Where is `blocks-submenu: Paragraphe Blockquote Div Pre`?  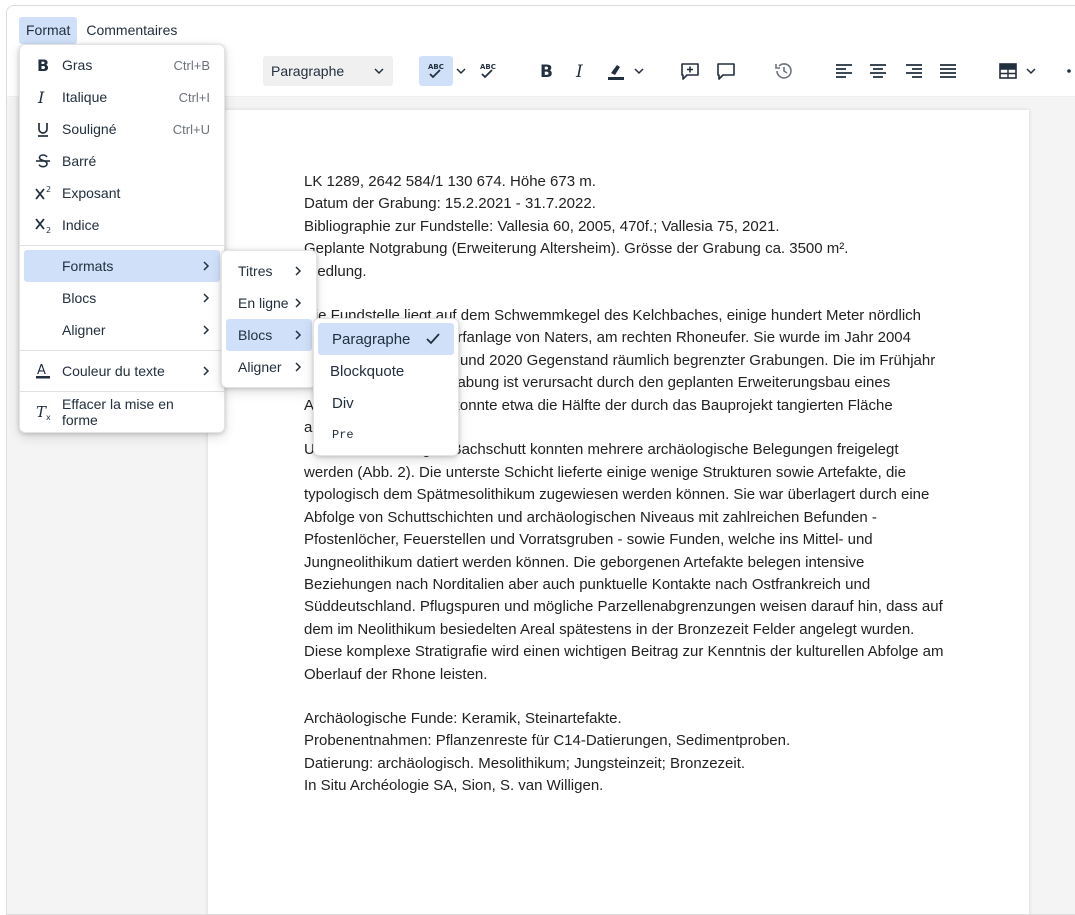 blocks-submenu: Paragraphe Blockquote Div Pre is located at coordinates (386, 387).